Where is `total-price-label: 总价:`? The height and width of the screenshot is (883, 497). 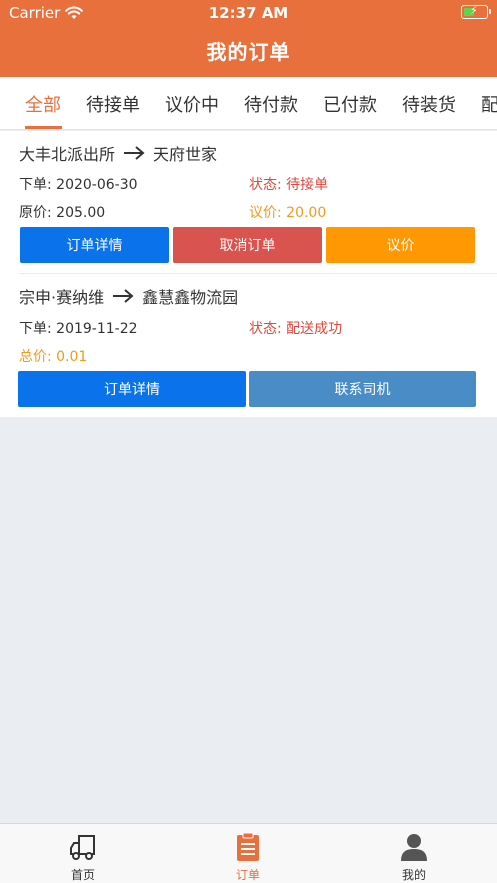
total-price-label: 总价: is located at coordinates (35, 357).